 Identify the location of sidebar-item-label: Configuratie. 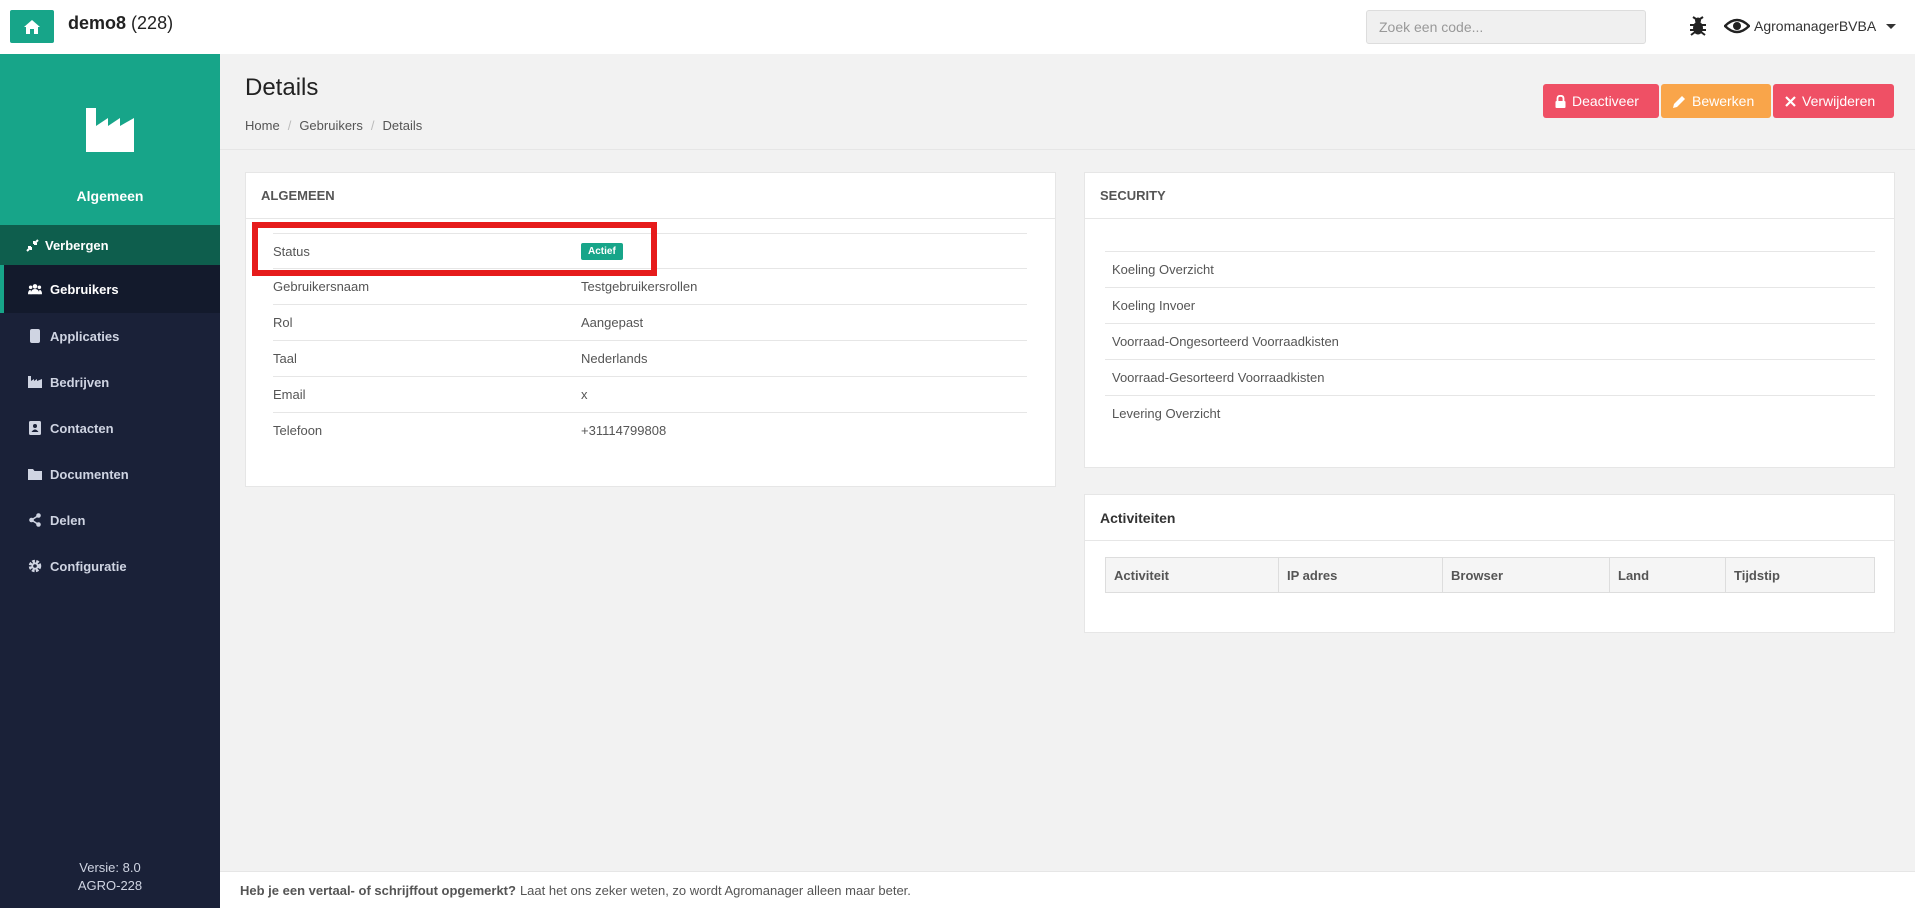
(88, 566).